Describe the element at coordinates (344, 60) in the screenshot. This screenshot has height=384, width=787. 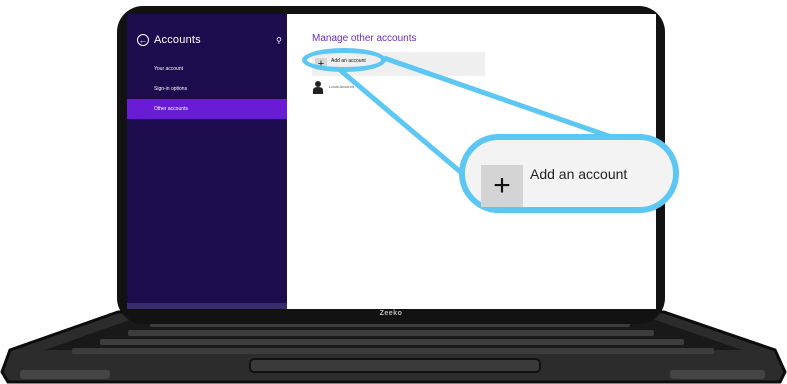
I see `highlight-ring` at that location.